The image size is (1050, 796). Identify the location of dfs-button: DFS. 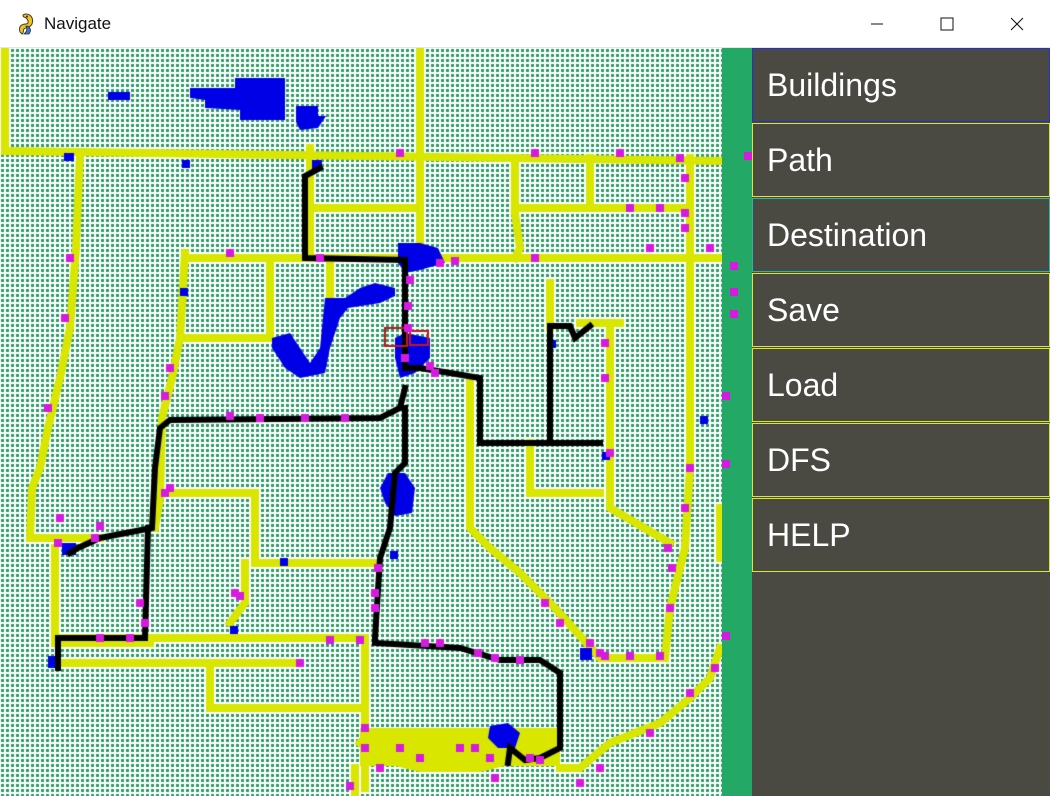
(901, 460).